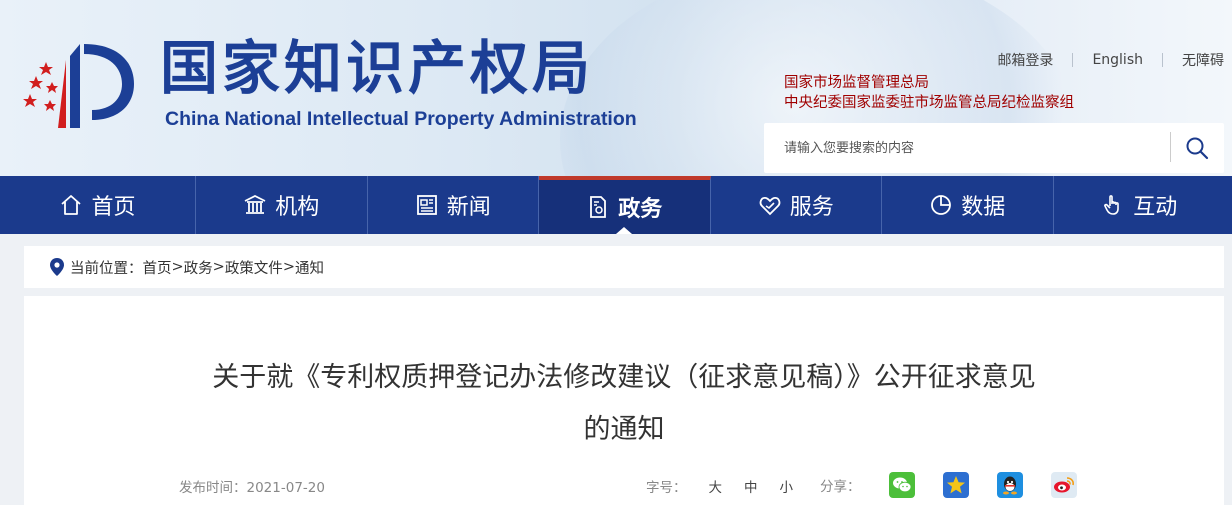  What do you see at coordinates (1025, 60) in the screenshot?
I see `mail-login-link: 邮箱登录` at bounding box center [1025, 60].